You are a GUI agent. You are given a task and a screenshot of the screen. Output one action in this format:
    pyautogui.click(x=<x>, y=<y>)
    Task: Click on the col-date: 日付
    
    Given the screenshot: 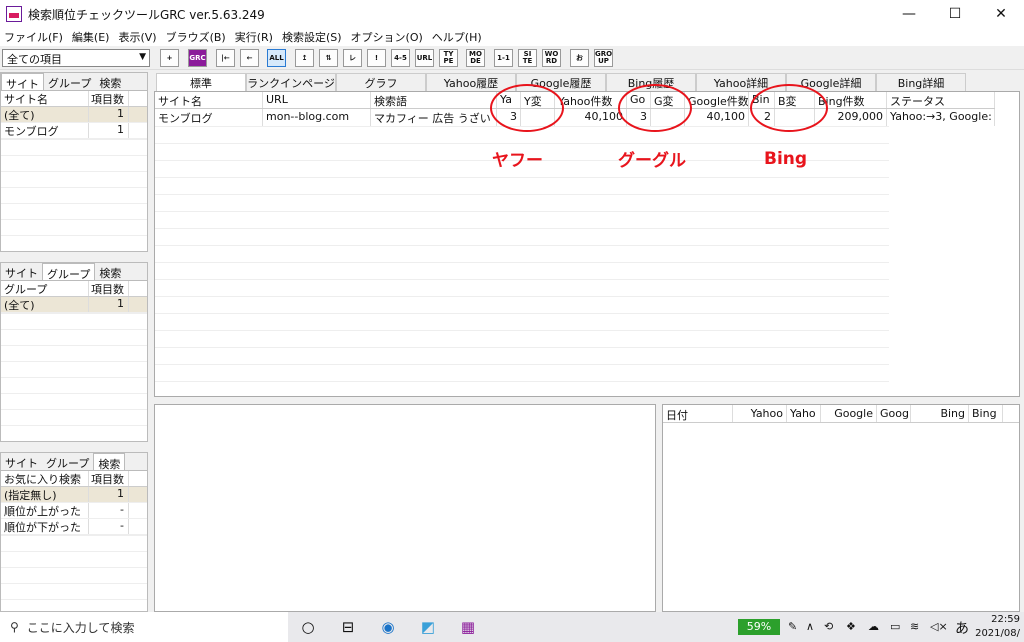 What is the action you would take?
    pyautogui.click(x=698, y=413)
    